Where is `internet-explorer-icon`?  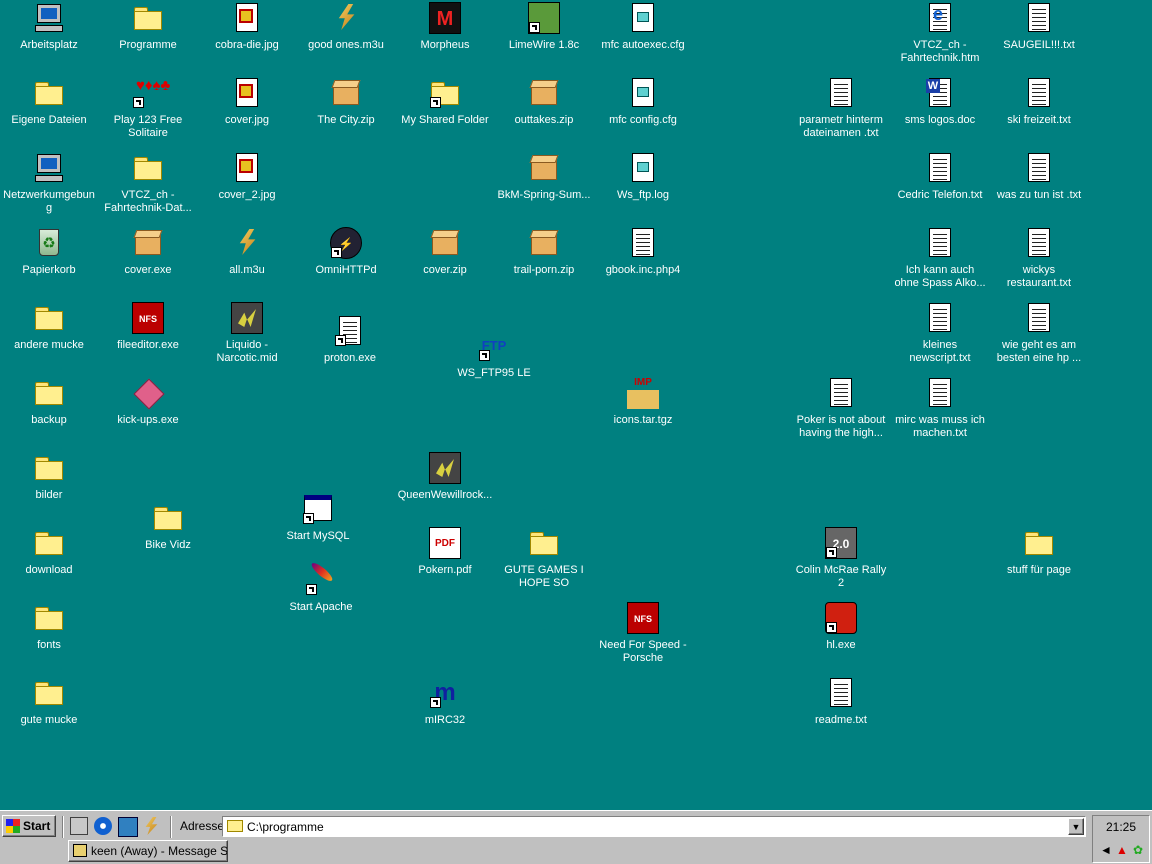
internet-explorer-icon is located at coordinates (103, 826).